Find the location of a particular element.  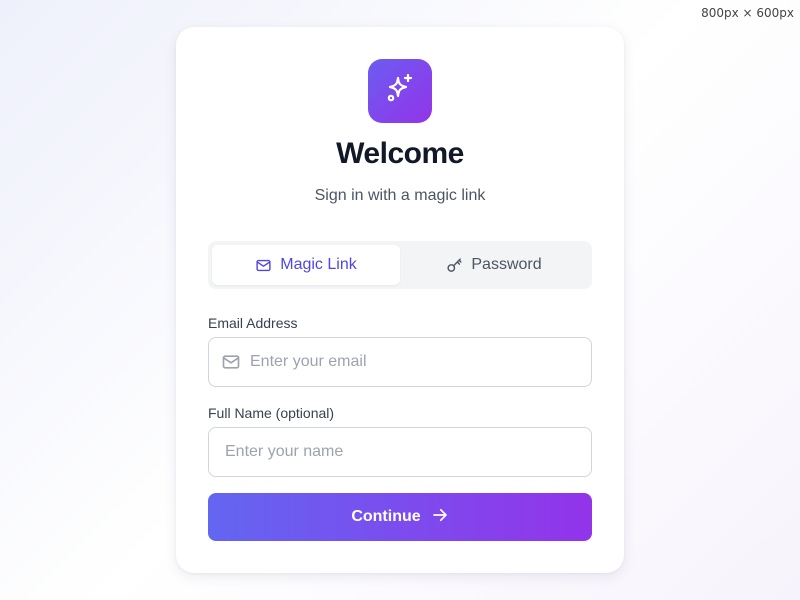

brand-logo is located at coordinates (400, 91).